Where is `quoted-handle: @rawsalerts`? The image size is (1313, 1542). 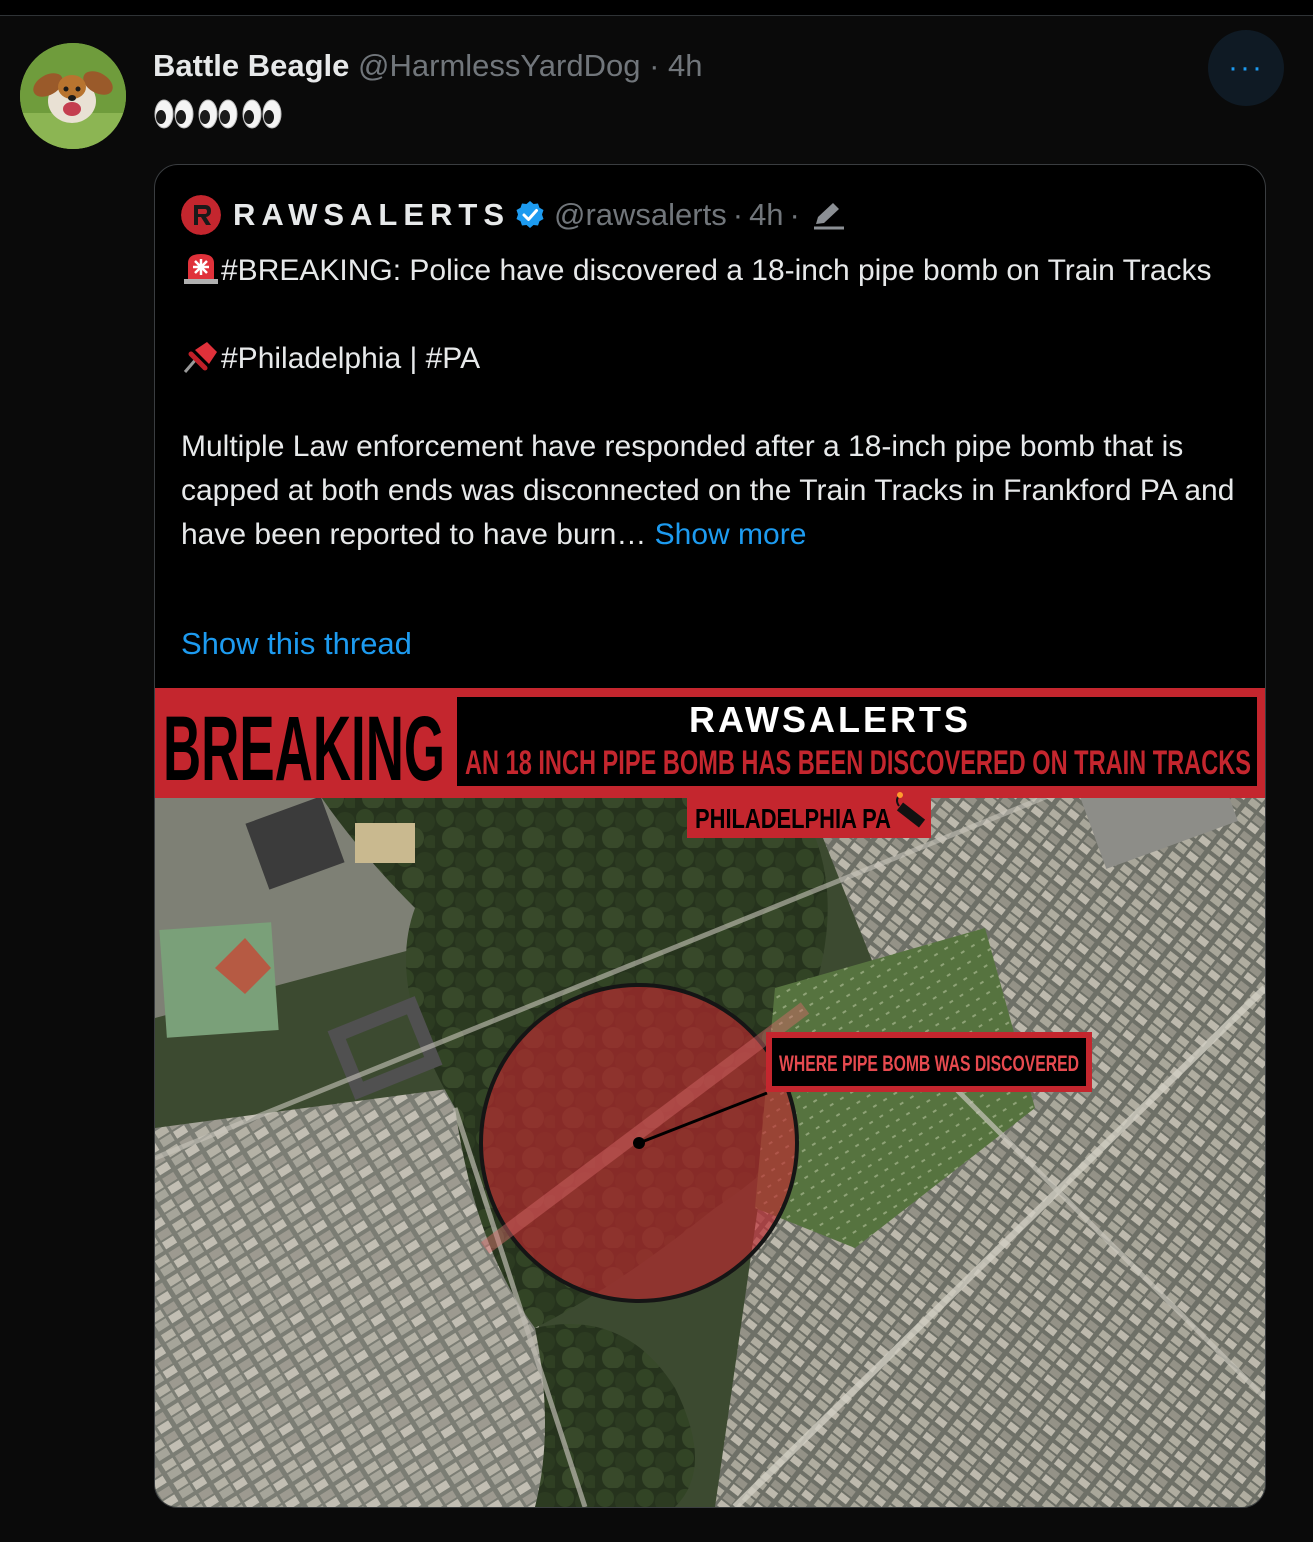 quoted-handle: @rawsalerts is located at coordinates (640, 215).